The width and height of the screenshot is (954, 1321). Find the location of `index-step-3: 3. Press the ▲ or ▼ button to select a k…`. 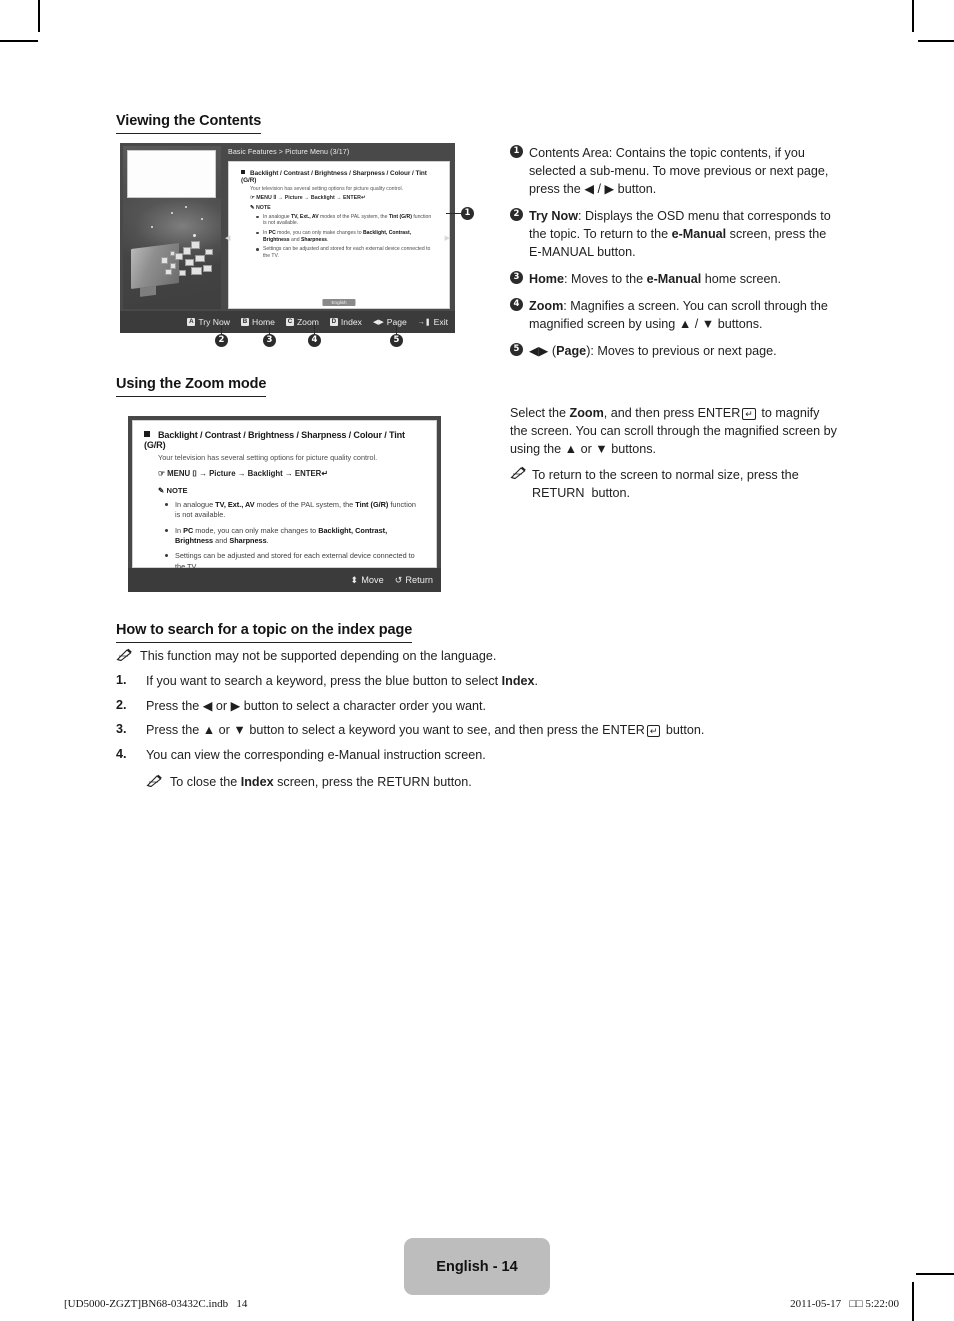

index-step-3: 3. Press the ▲ or ▼ button to select a k… is located at coordinates (466, 731).